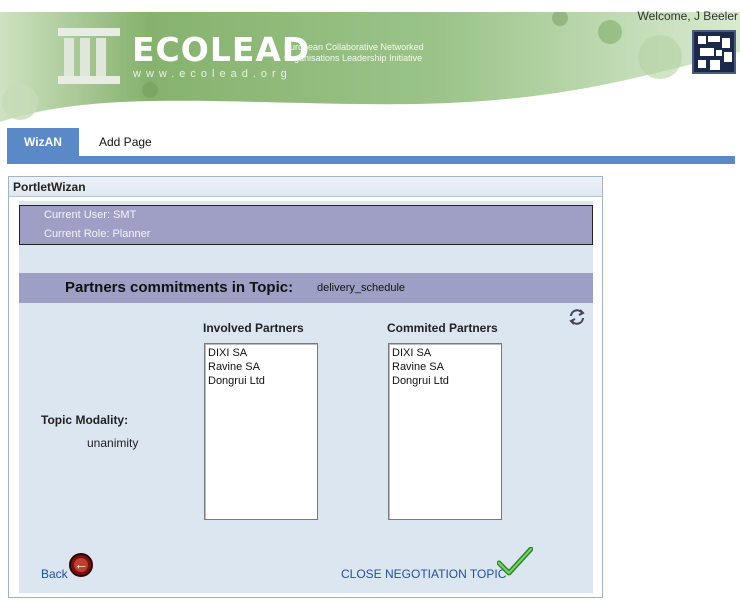 Image resolution: width=740 pixels, height=600 pixels. What do you see at coordinates (113, 443) in the screenshot?
I see `topic-modality-value: unanimity` at bounding box center [113, 443].